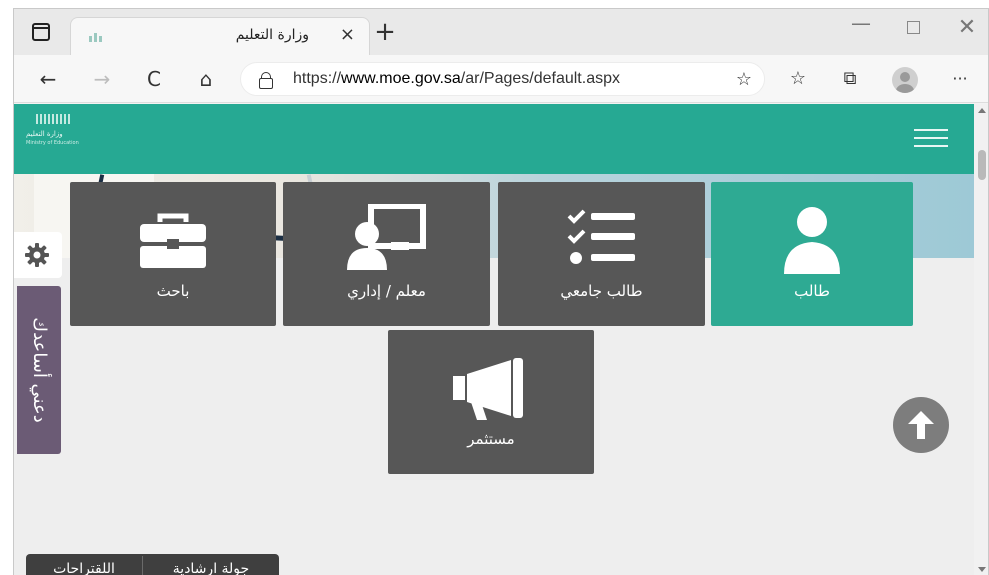  What do you see at coordinates (211, 564) in the screenshot?
I see `guided-tour-button: جولة ارشادية` at bounding box center [211, 564].